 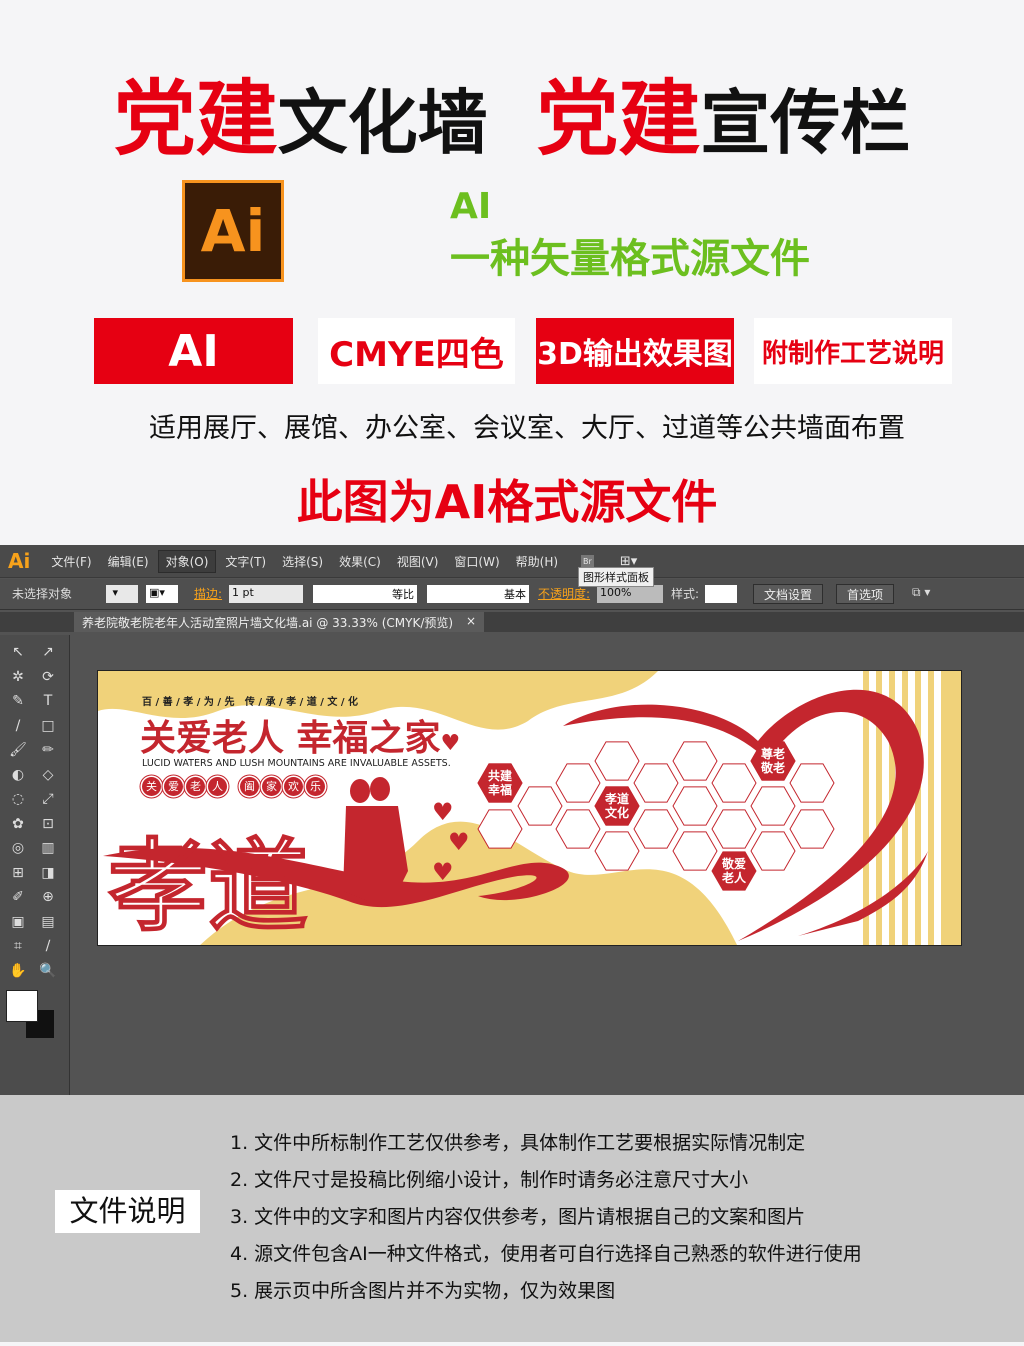 I want to click on fill-stroke-swatch, so click(x=22, y=1006).